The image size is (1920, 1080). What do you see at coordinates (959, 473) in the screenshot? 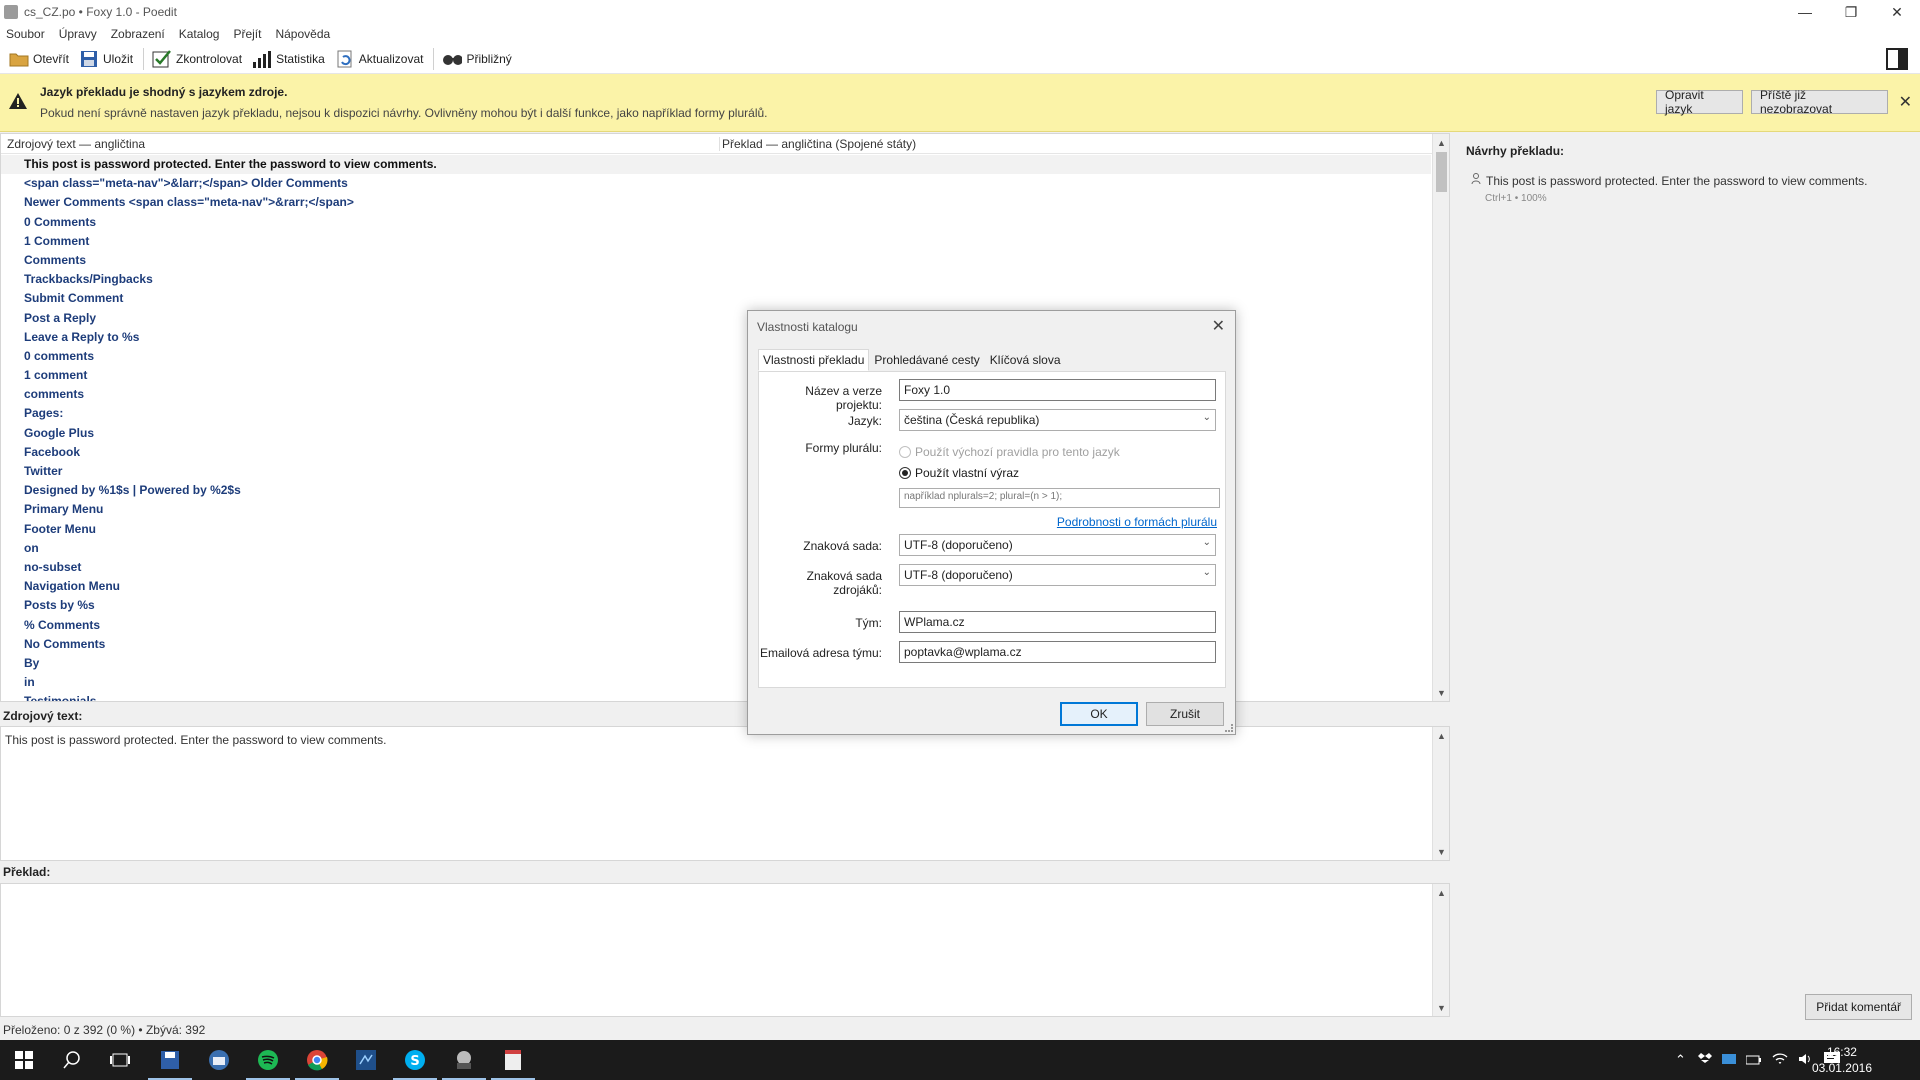
I see `plural-custom-radio: Použít vlastní výraz` at bounding box center [959, 473].